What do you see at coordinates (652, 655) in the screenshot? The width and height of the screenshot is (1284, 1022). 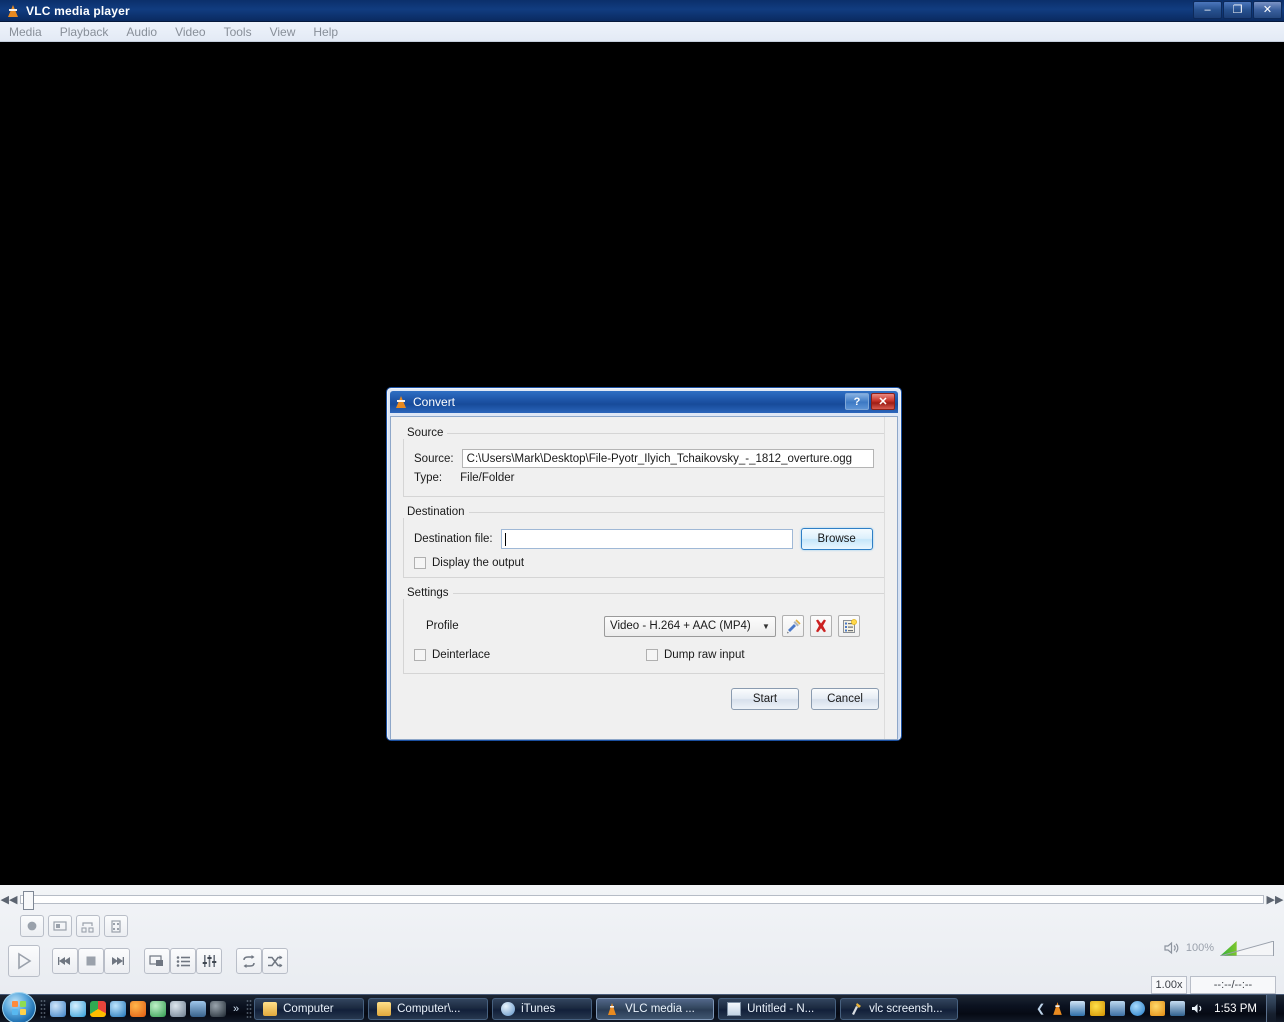 I see `dump-raw-checkbox` at bounding box center [652, 655].